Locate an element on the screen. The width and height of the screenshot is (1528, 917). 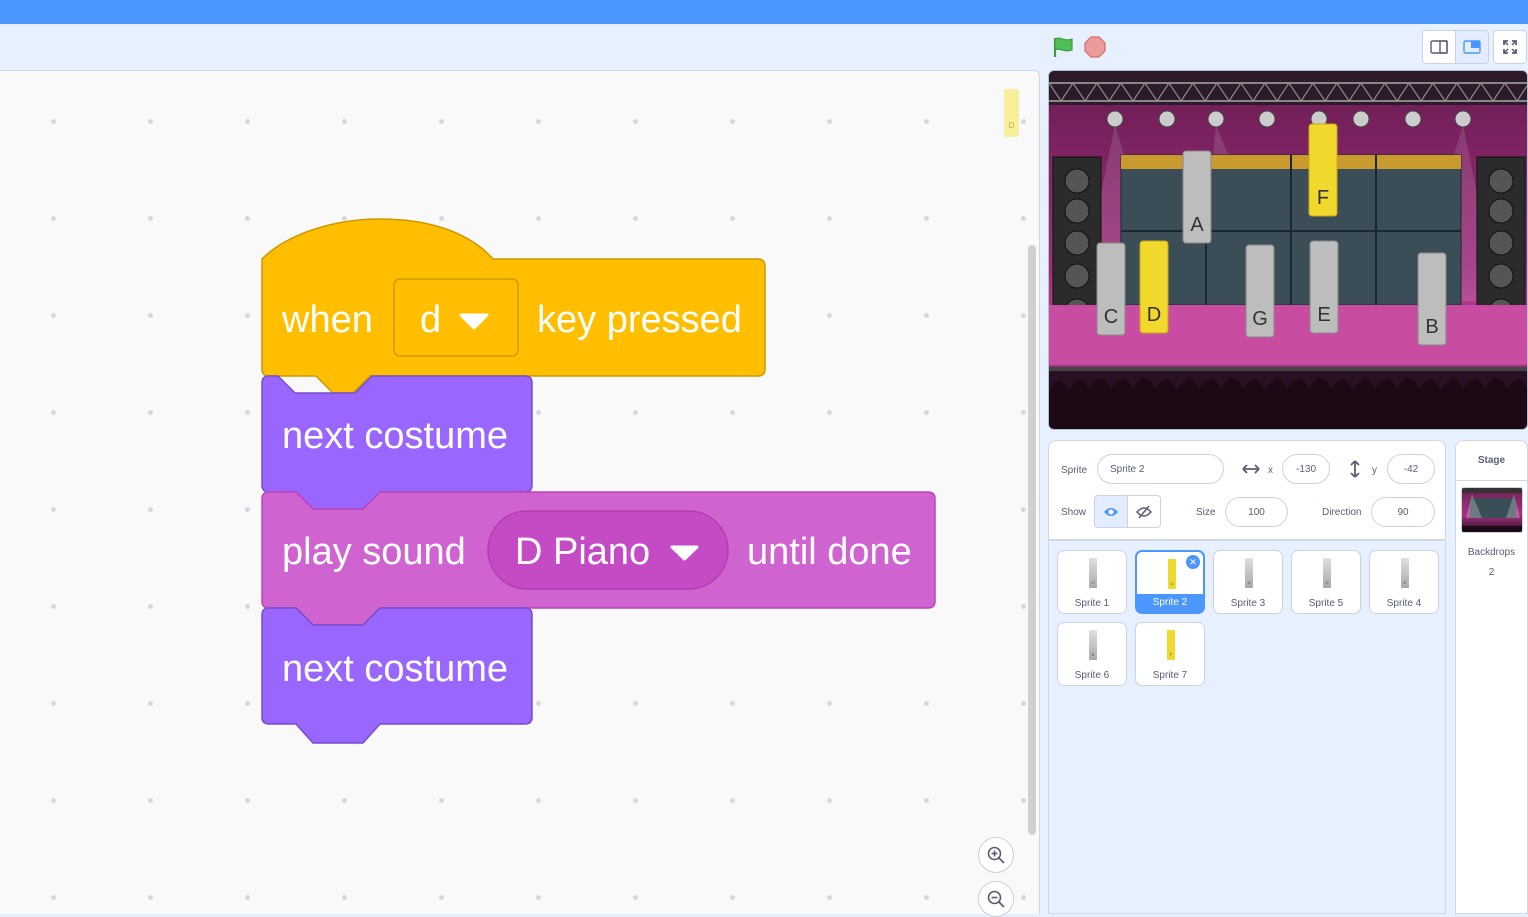
sprite-tile: A Sprite 3 is located at coordinates (1248, 582).